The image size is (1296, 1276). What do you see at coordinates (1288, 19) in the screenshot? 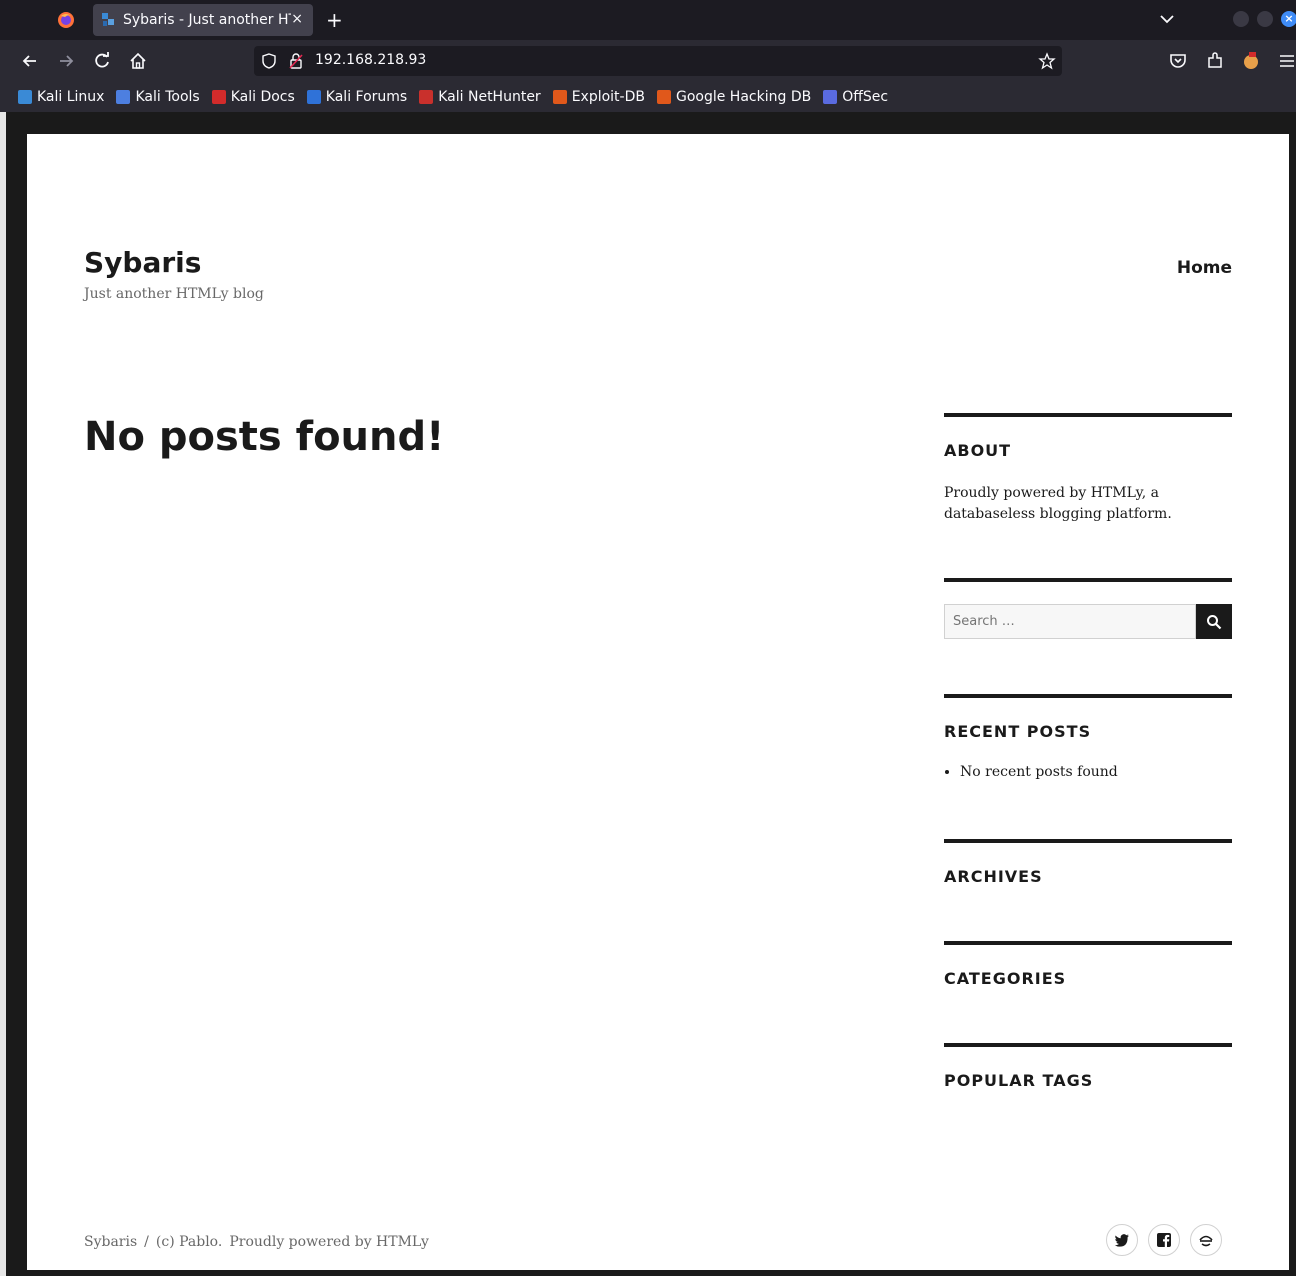
I see `window-close-button: ×` at bounding box center [1288, 19].